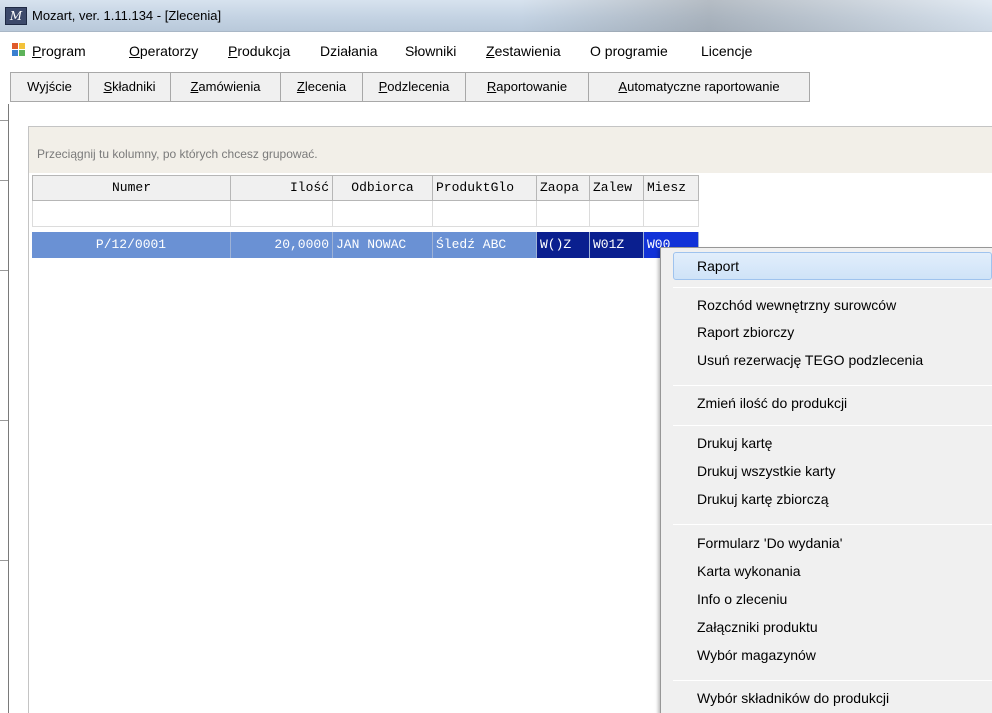 The width and height of the screenshot is (992, 713). What do you see at coordinates (383, 214) in the screenshot?
I see `filter-cell-odbiorca` at bounding box center [383, 214].